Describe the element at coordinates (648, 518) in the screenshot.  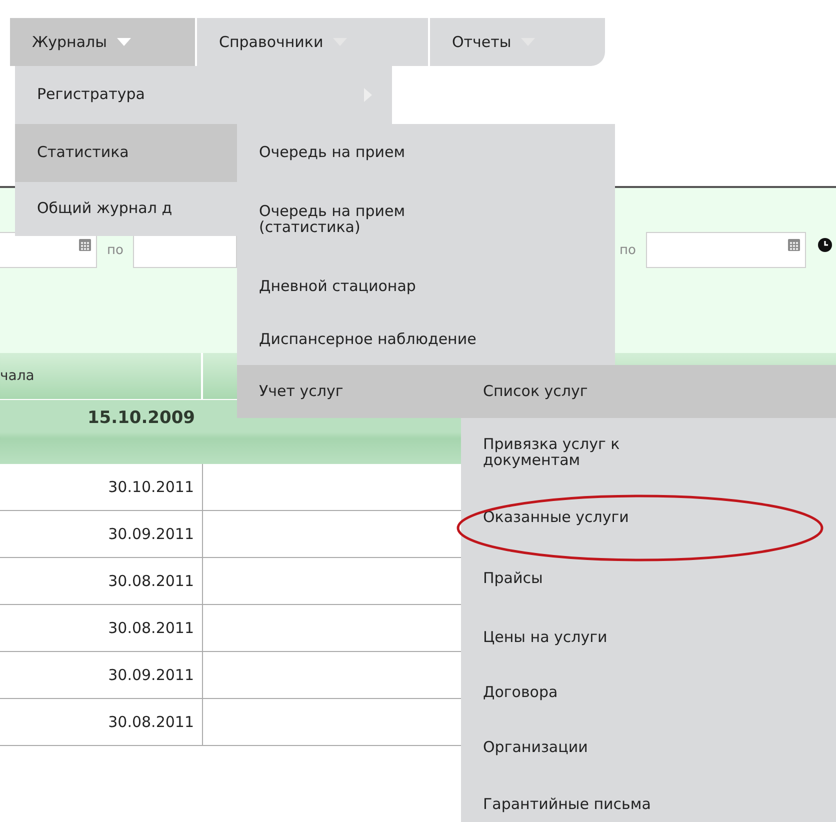
I see `menu-item: Оказанные услуги` at that location.